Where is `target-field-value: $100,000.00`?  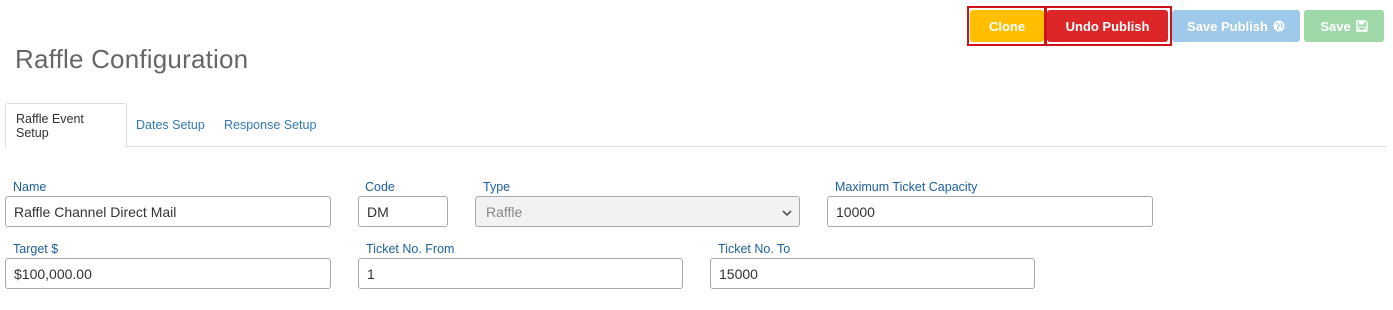
target-field-value: $100,000.00 is located at coordinates (53, 273).